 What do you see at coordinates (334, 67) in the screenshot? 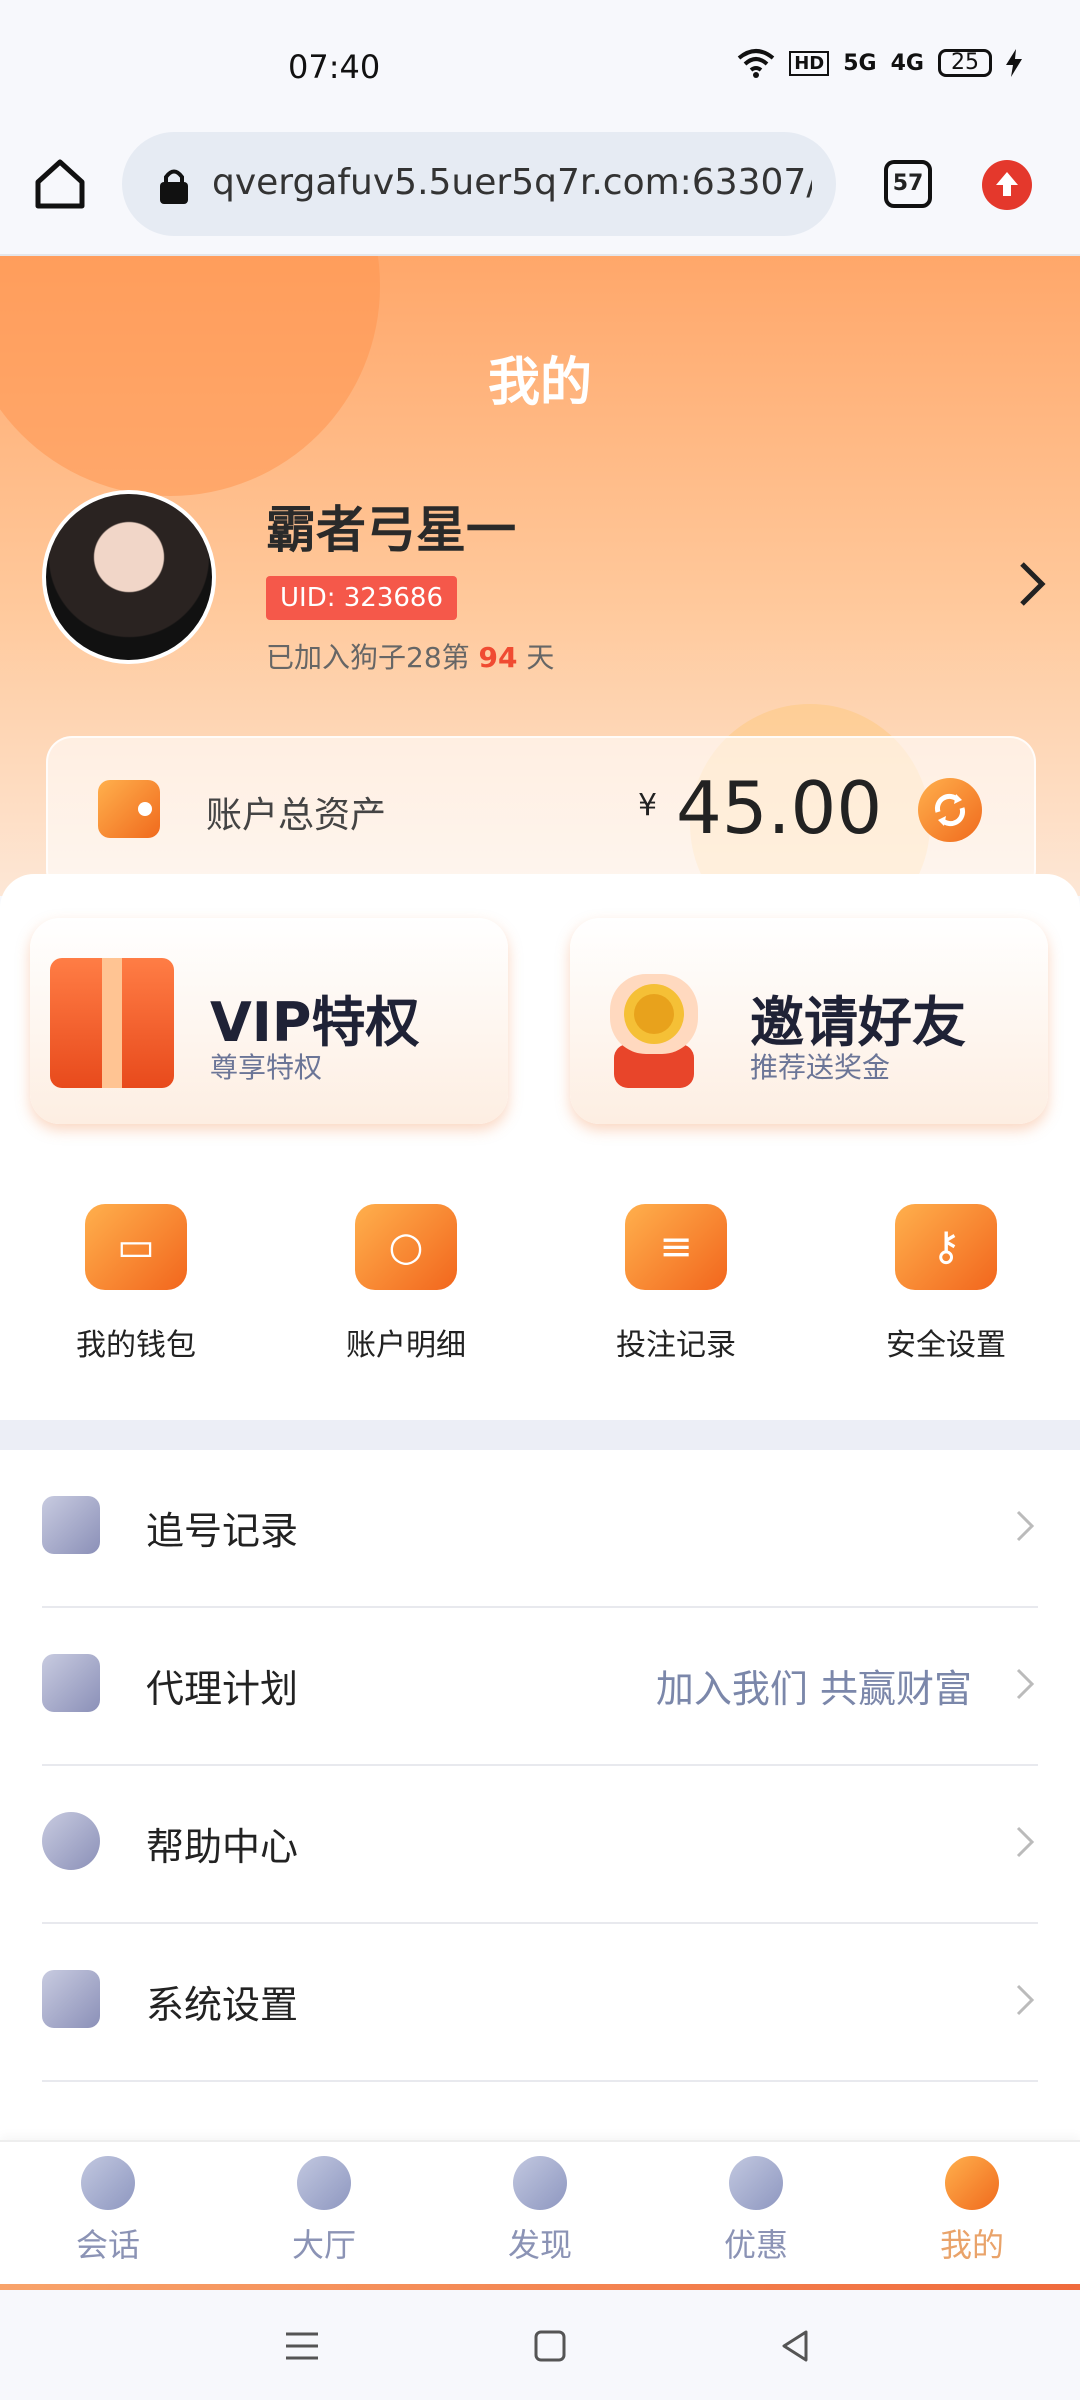
I see `status-time: 07:40` at bounding box center [334, 67].